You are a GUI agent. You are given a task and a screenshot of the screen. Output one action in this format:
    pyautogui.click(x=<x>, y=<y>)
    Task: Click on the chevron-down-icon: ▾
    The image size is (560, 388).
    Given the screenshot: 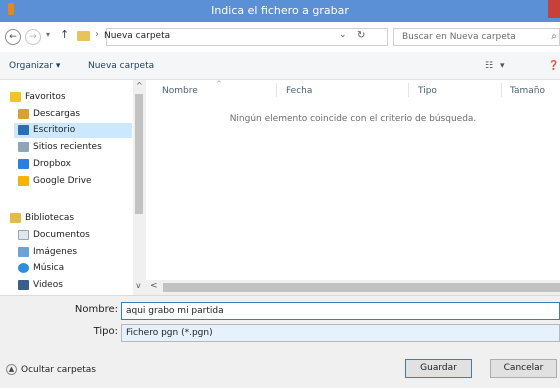 What is the action you would take?
    pyautogui.click(x=58, y=66)
    